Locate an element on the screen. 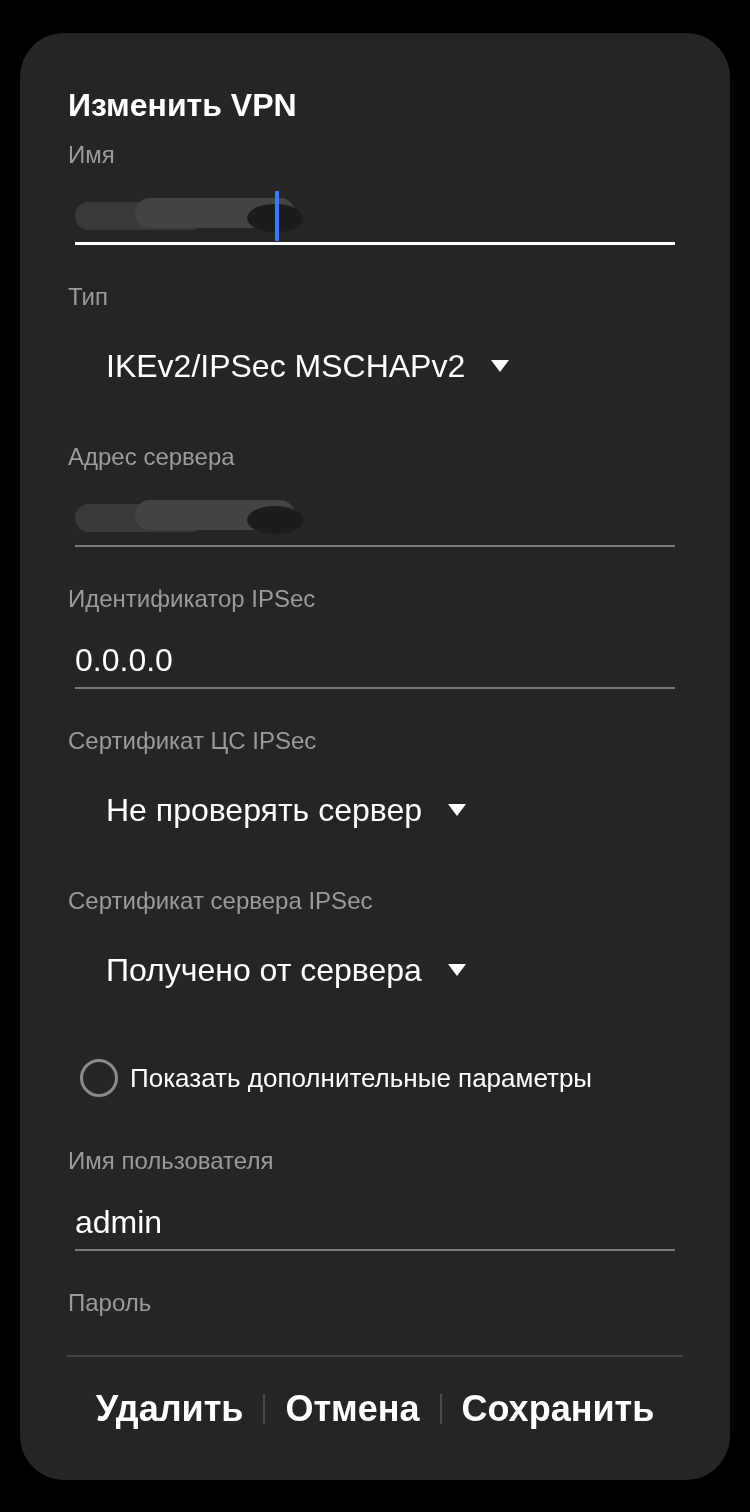 The height and width of the screenshot is (1512, 750). dialog-button: Сохранить is located at coordinates (558, 1409).